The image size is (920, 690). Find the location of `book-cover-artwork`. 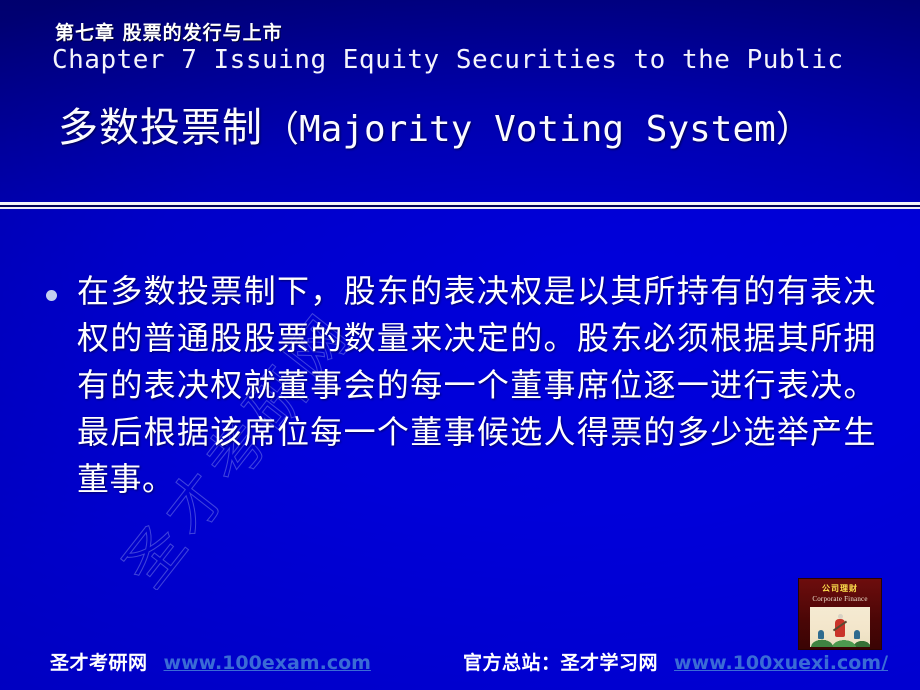

book-cover-artwork is located at coordinates (840, 627).